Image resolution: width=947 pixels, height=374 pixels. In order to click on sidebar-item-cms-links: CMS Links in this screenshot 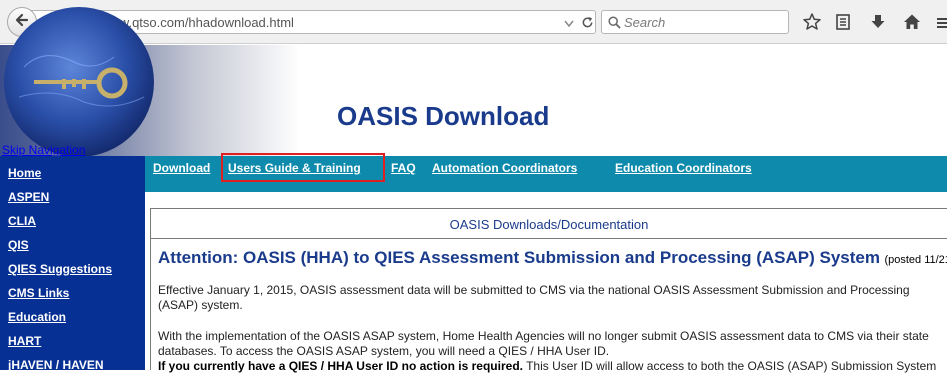, I will do `click(38, 293)`.